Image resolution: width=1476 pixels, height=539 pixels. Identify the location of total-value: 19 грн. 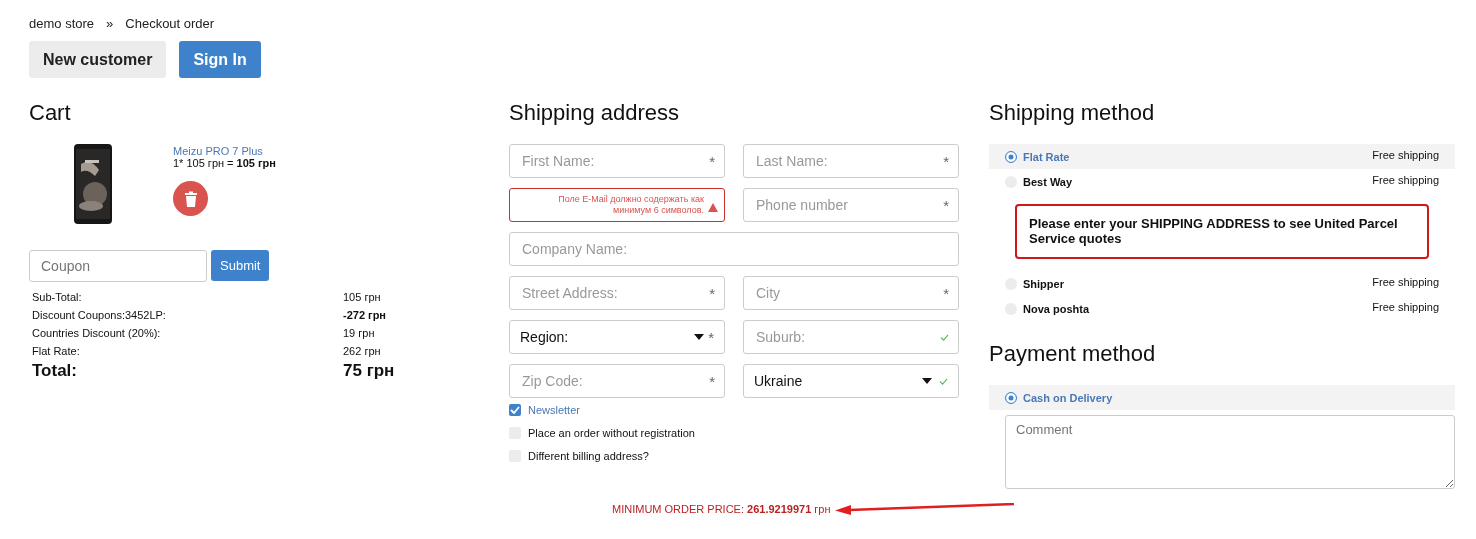
(359, 333).